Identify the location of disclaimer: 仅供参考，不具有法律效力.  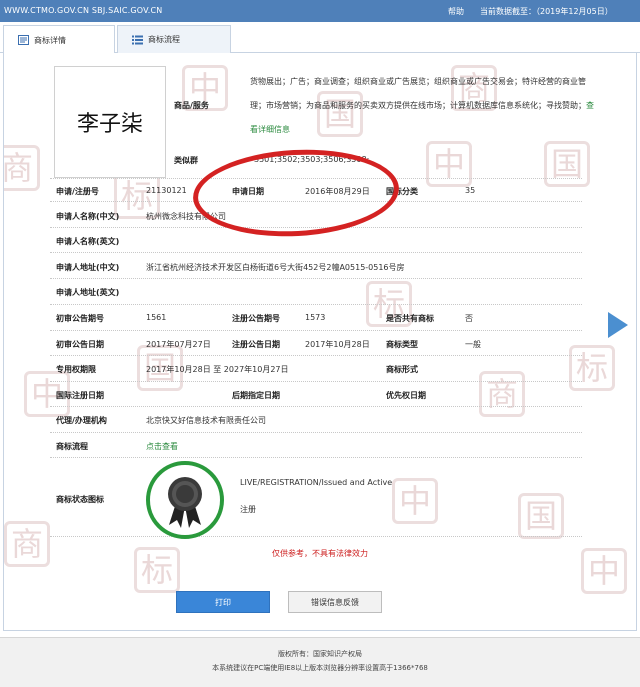
(320, 553).